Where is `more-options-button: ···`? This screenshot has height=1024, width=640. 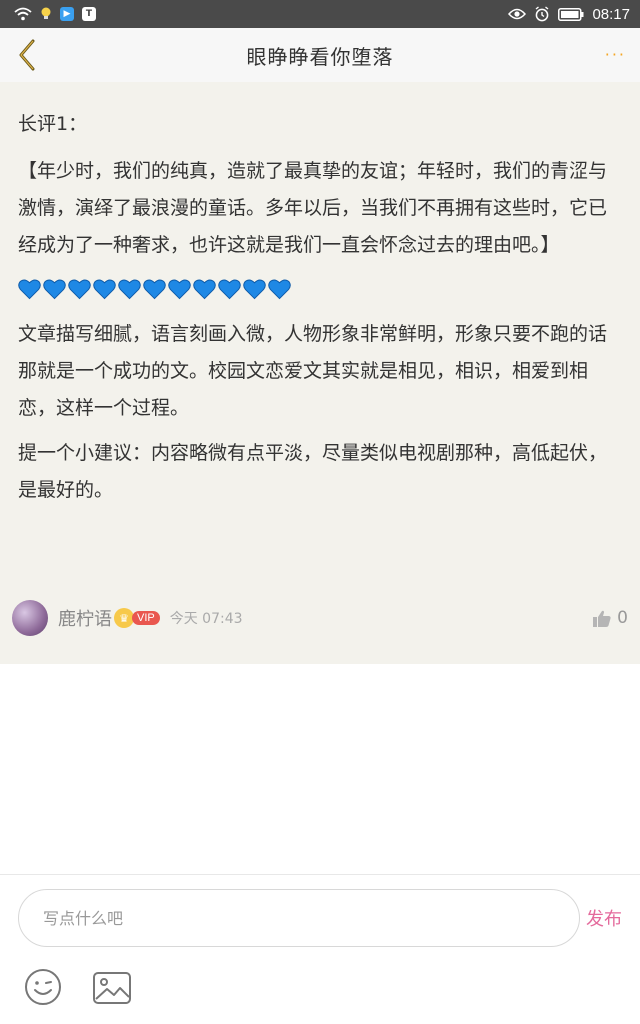 more-options-button: ··· is located at coordinates (615, 55).